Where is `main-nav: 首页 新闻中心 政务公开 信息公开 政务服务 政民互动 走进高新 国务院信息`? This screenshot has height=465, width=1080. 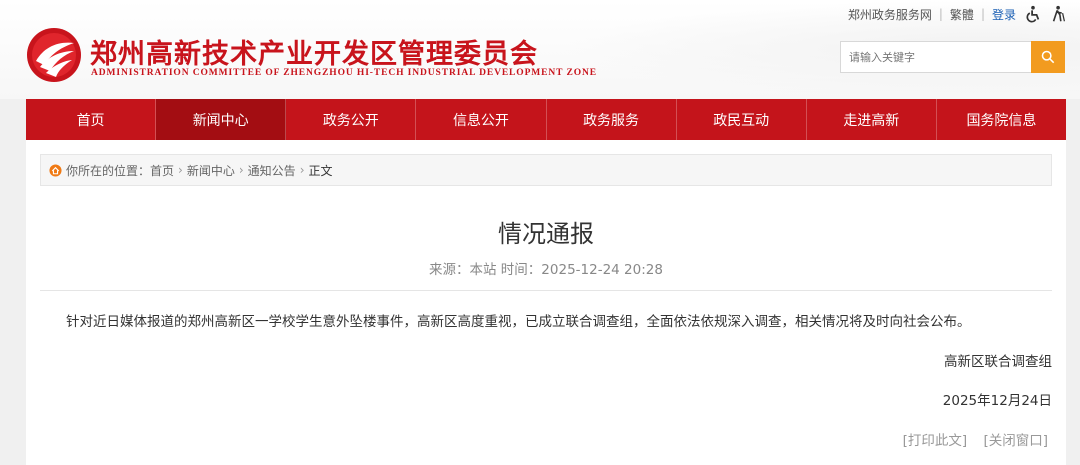
main-nav: 首页 新闻中心 政务公开 信息公开 政务服务 政民互动 走进高新 国务院信息 is located at coordinates (546, 119).